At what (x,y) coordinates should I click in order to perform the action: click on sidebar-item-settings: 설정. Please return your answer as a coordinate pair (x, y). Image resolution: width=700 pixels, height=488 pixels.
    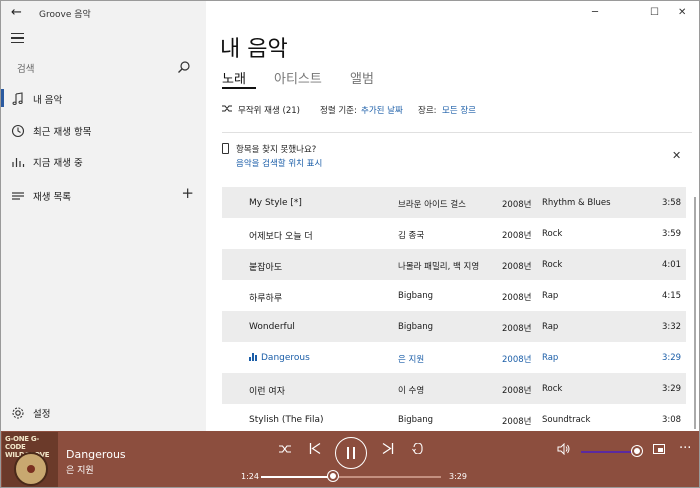
    Looking at the image, I should click on (103, 412).